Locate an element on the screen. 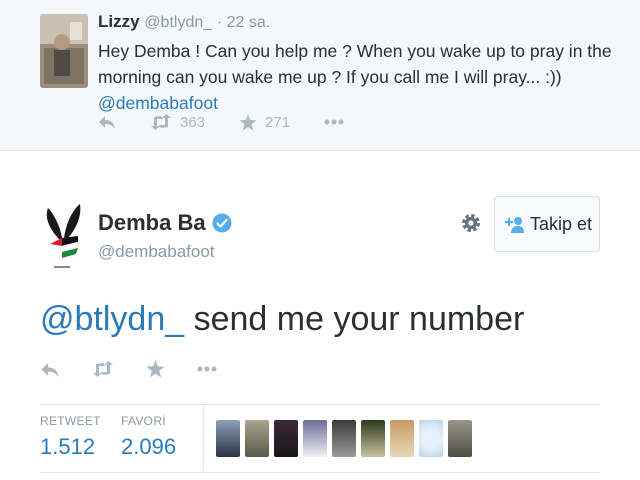  lizzy-avatar is located at coordinates (64, 51).